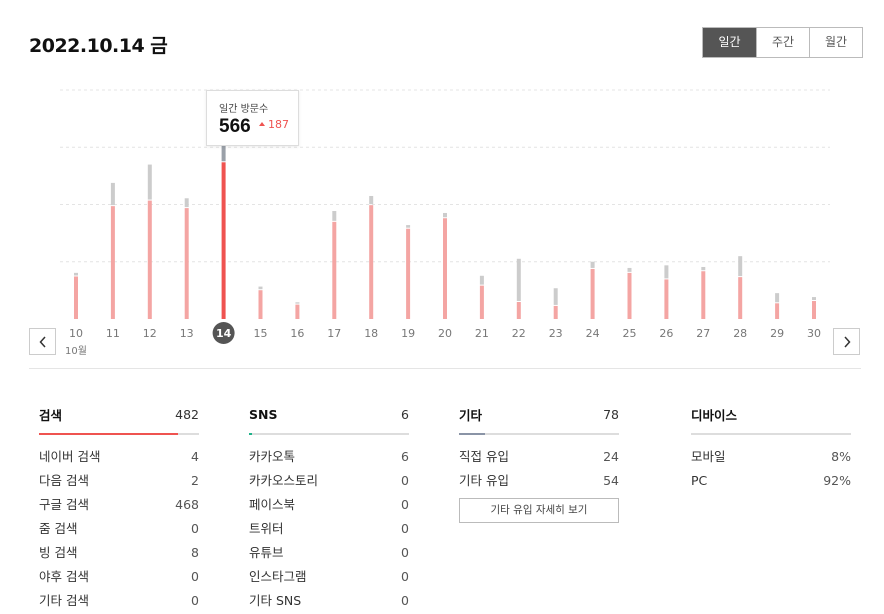 This screenshot has width=884, height=614. I want to click on panel-device: 디바이스 모바일 8% PC 92%, so click(771, 449).